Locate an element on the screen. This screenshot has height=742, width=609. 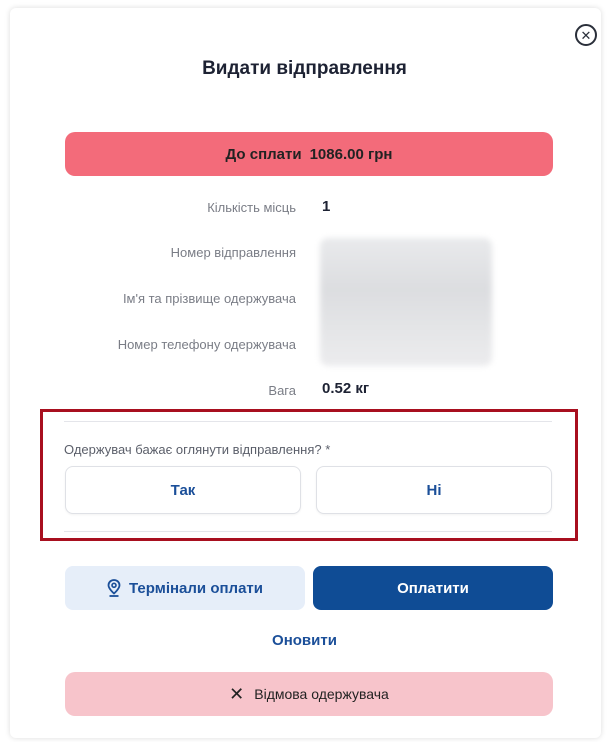
amount-due-banner: До сплати 1086.00 грн is located at coordinates (309, 154).